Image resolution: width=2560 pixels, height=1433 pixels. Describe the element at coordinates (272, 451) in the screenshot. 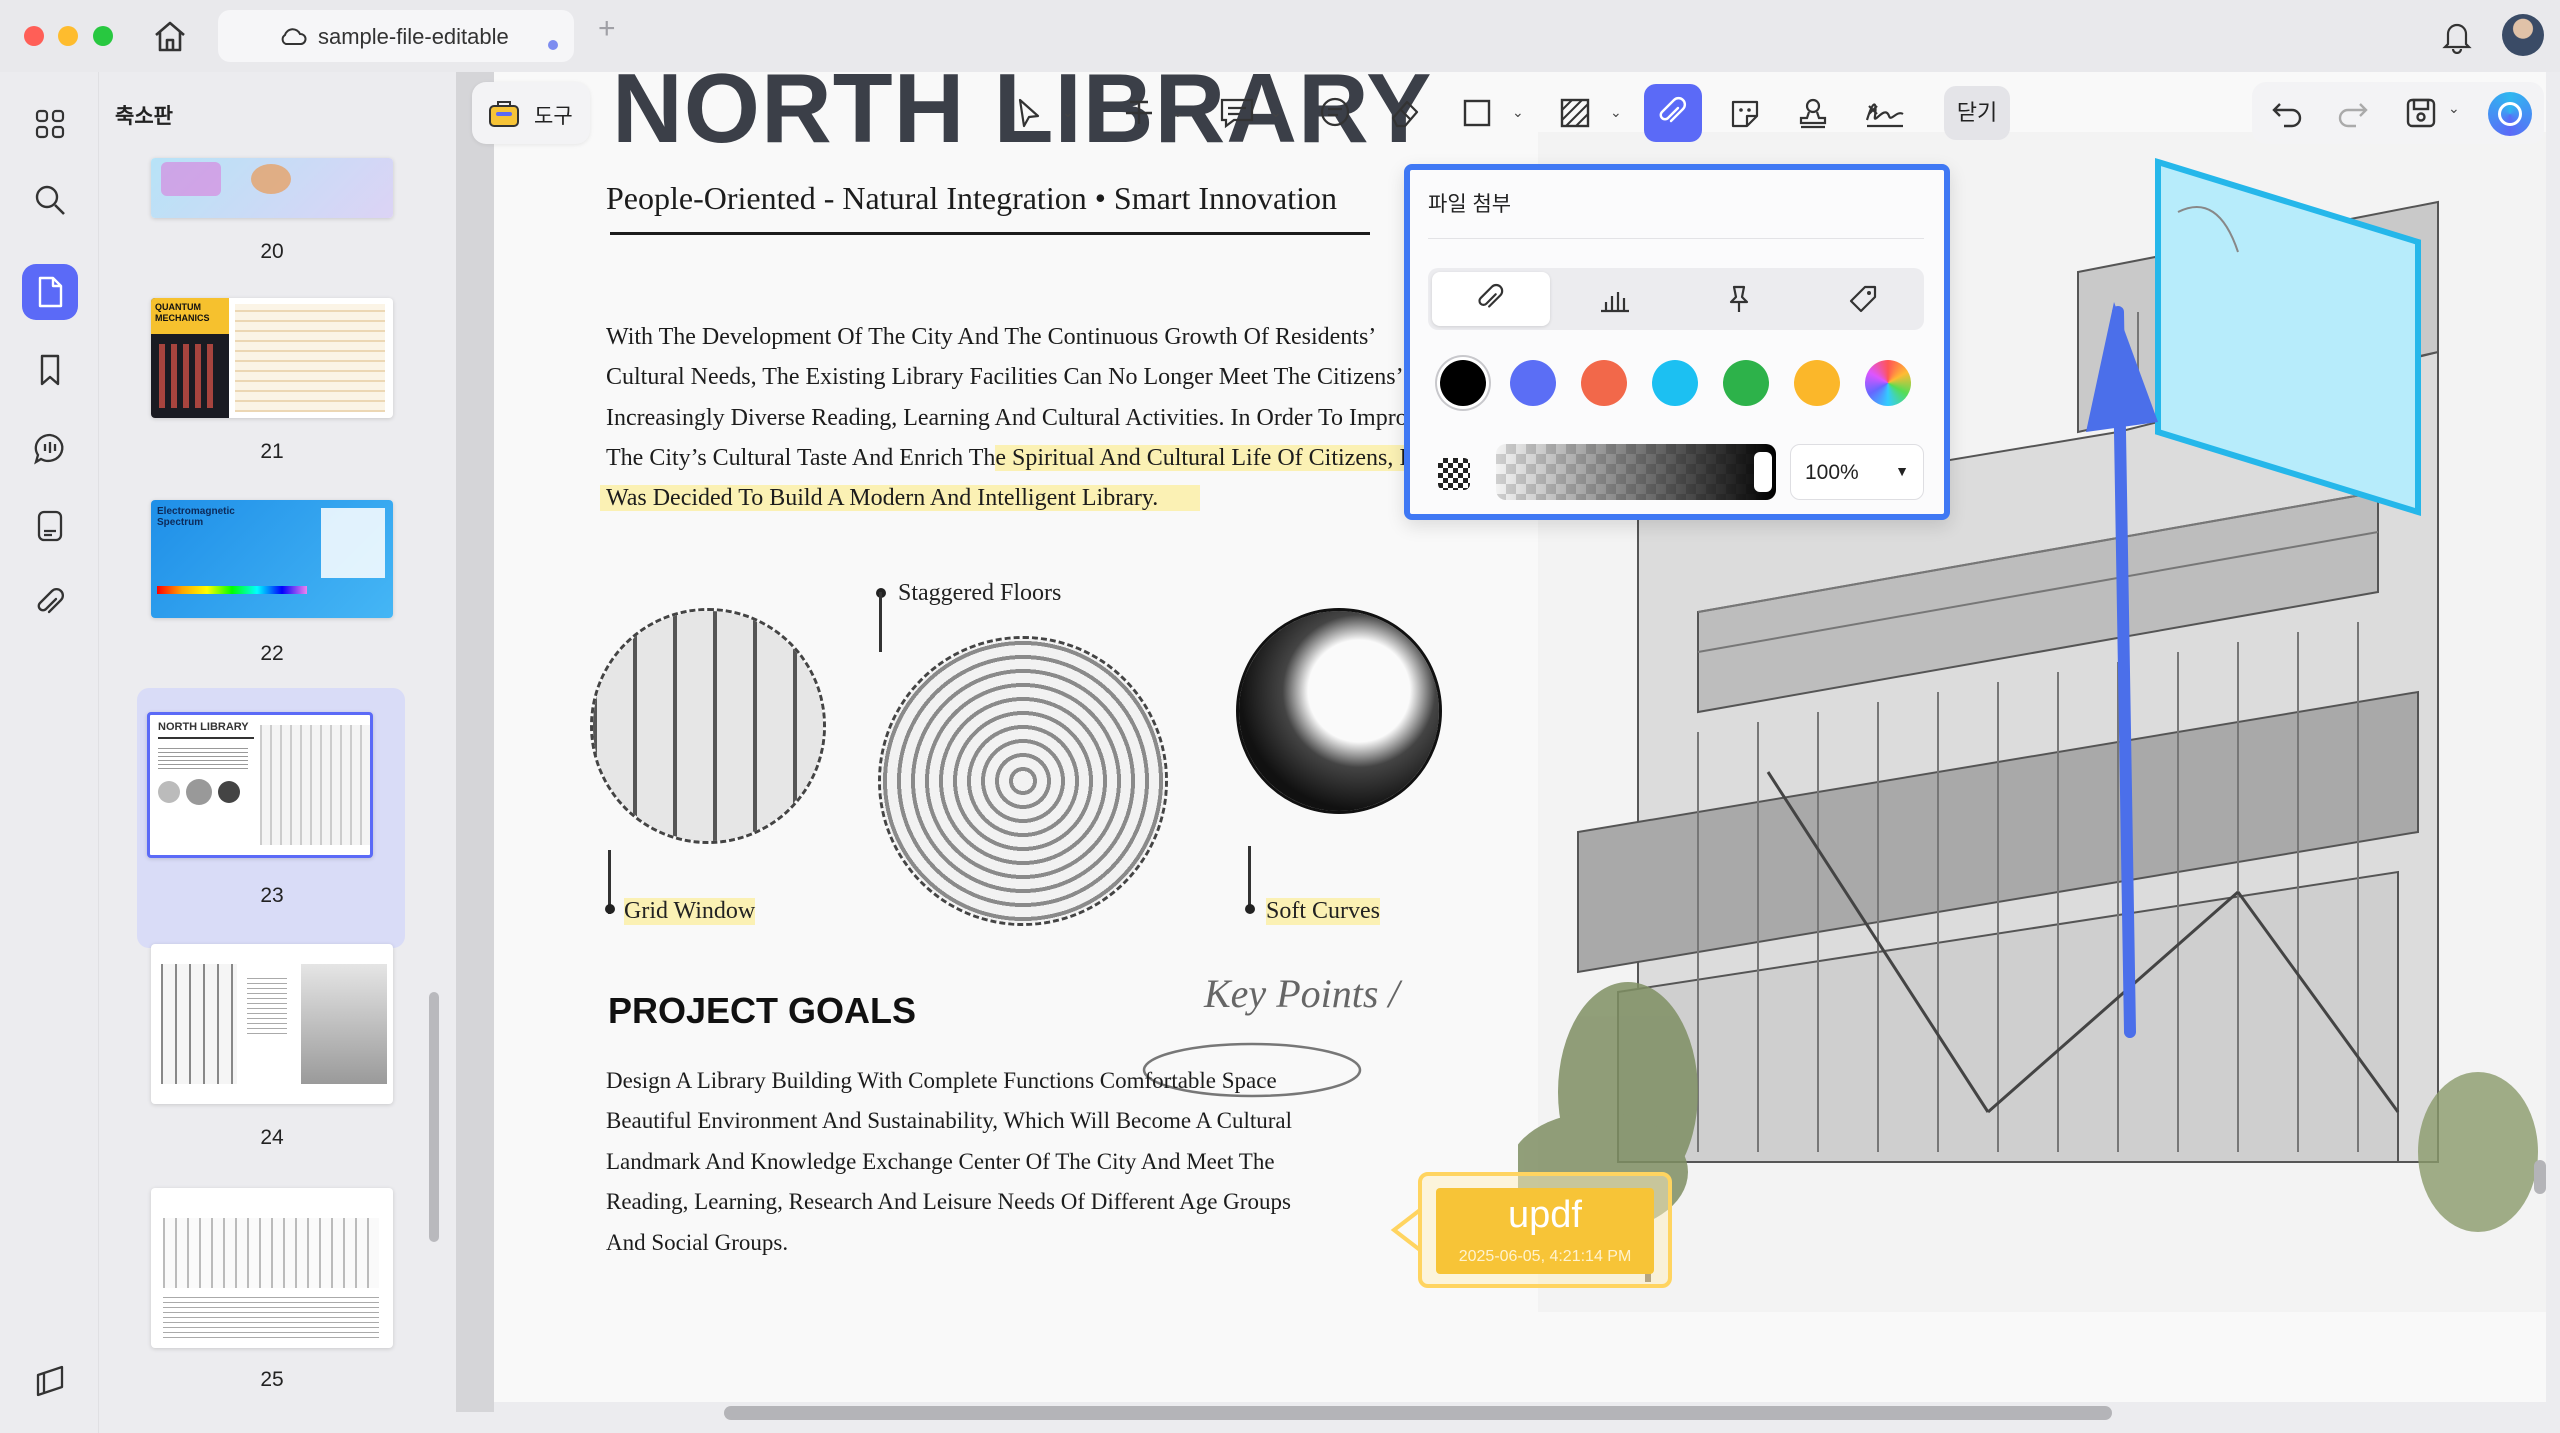

I see `thumbnail-number: 21` at that location.